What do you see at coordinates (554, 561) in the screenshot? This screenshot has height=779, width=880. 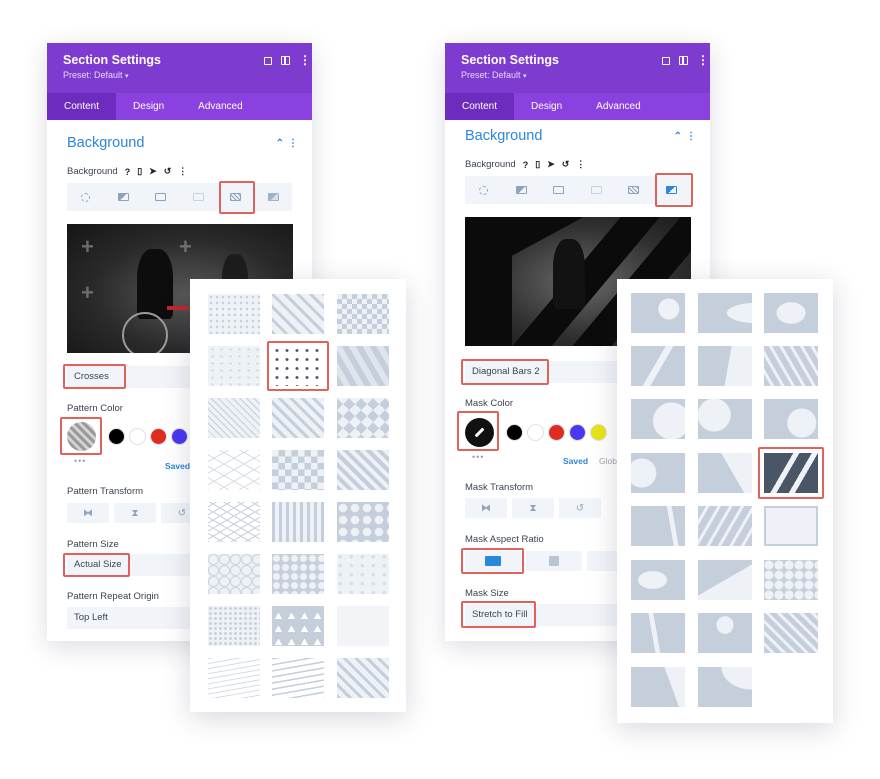 I see `aspect-square-button` at bounding box center [554, 561].